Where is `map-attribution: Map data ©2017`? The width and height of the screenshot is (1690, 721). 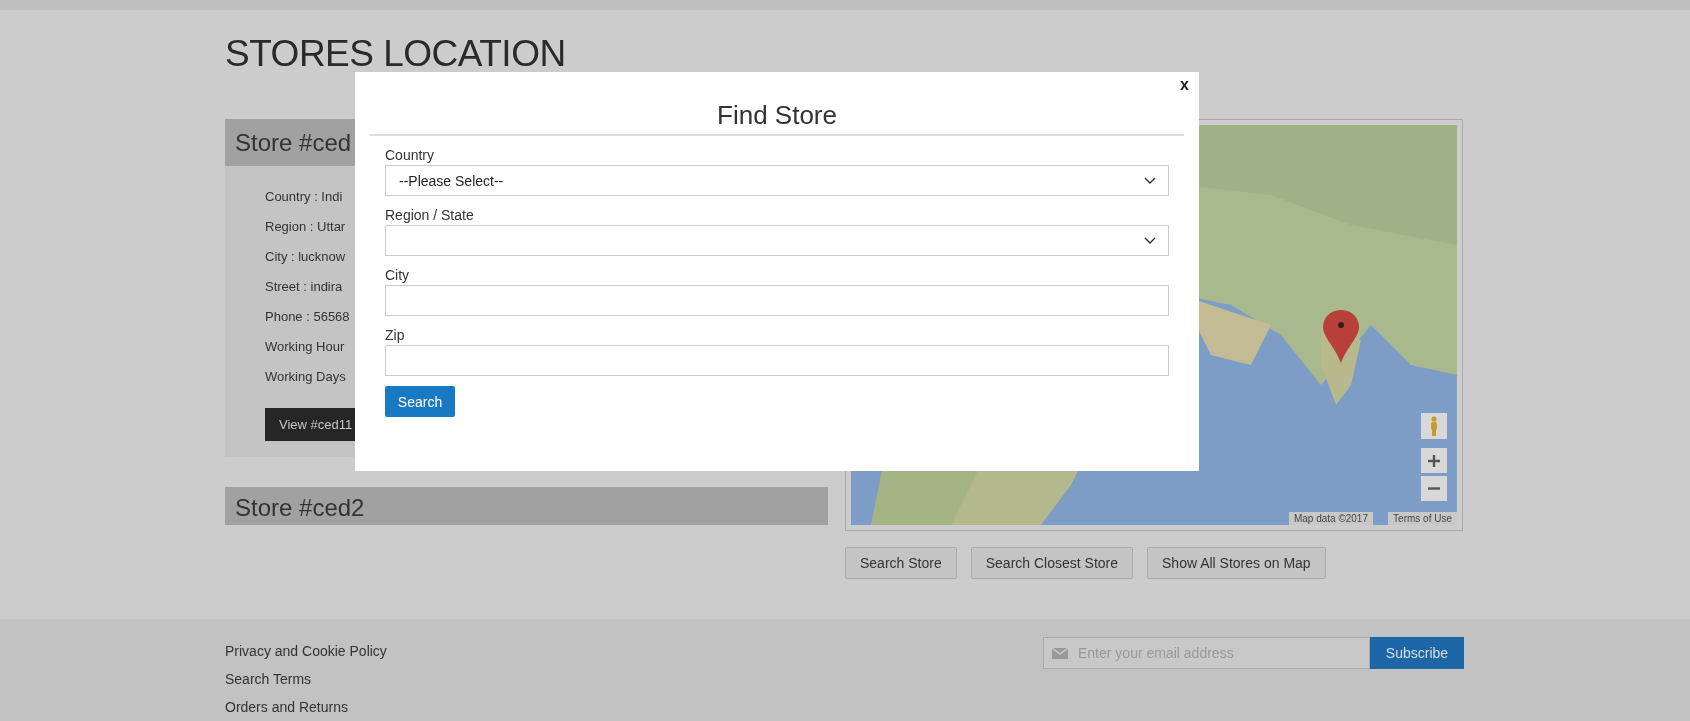
map-attribution: Map data ©2017 is located at coordinates (1330, 518).